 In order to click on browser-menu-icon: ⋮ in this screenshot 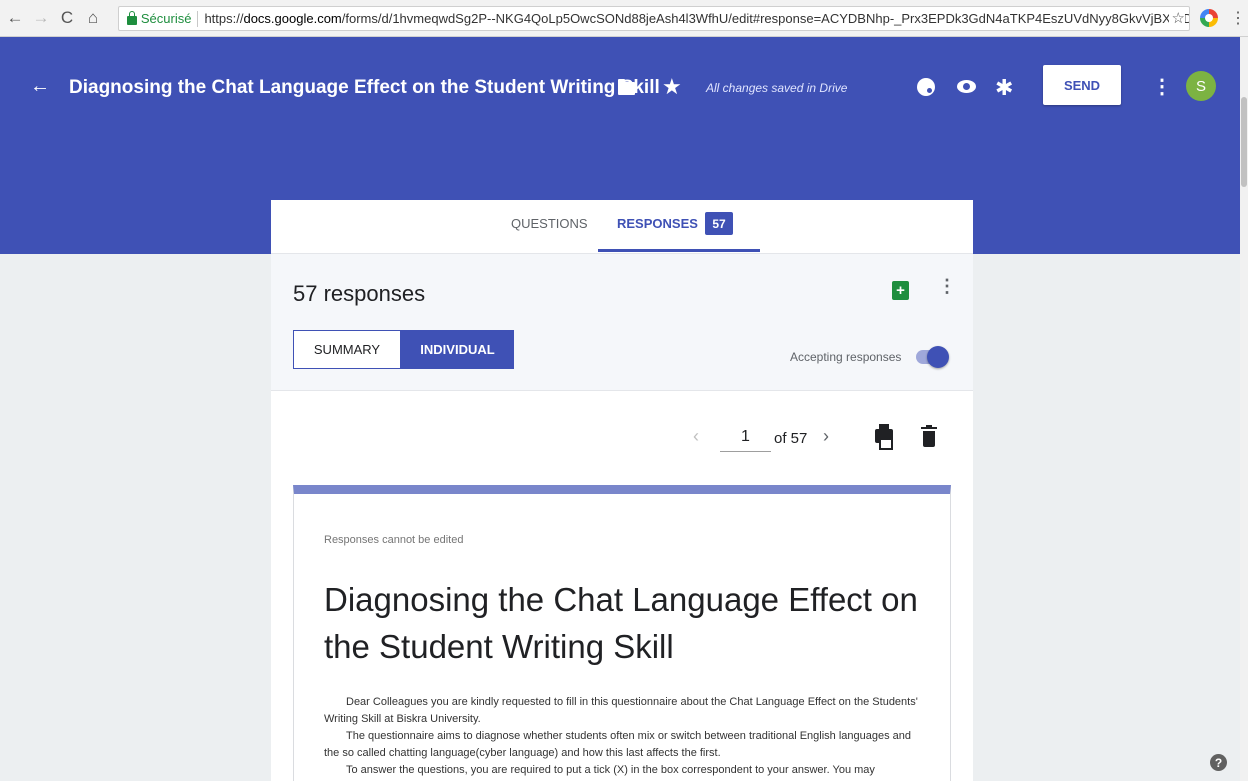, I will do `click(1238, 18)`.